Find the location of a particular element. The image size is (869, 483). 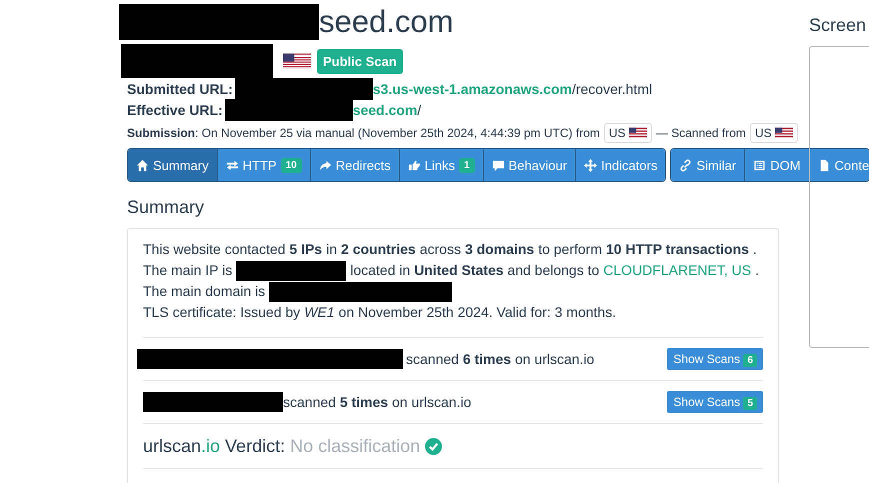

scan-count-text: scanned 6 times on urlscan.io is located at coordinates (501, 359).